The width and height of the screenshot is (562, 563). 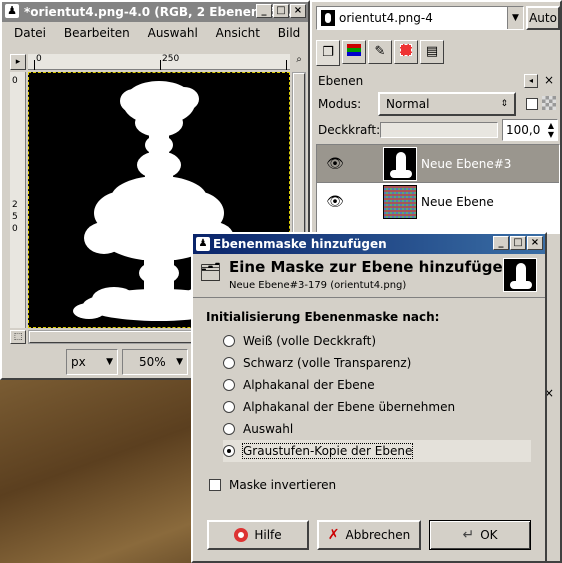 What do you see at coordinates (15, 217) in the screenshot?
I see `ruler-v-label-5: 5` at bounding box center [15, 217].